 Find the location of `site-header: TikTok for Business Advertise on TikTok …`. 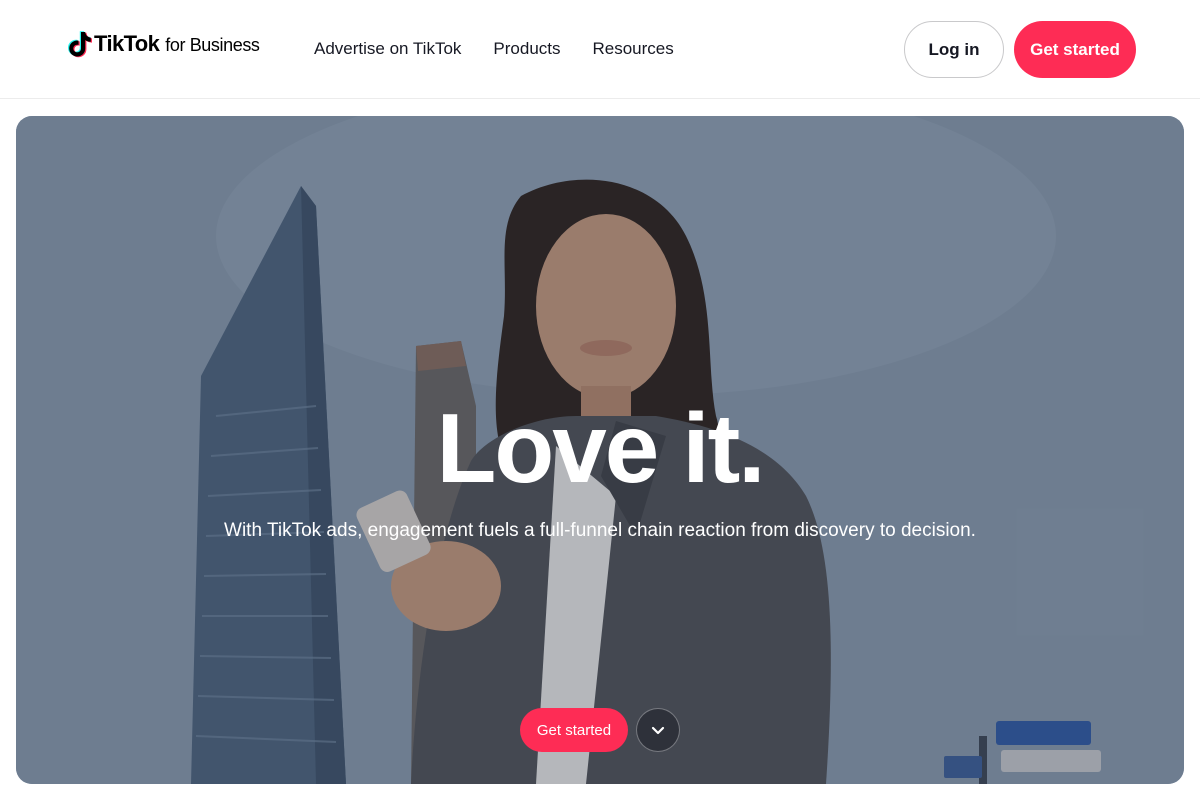

site-header: TikTok for Business Advertise on TikTok … is located at coordinates (600, 49).